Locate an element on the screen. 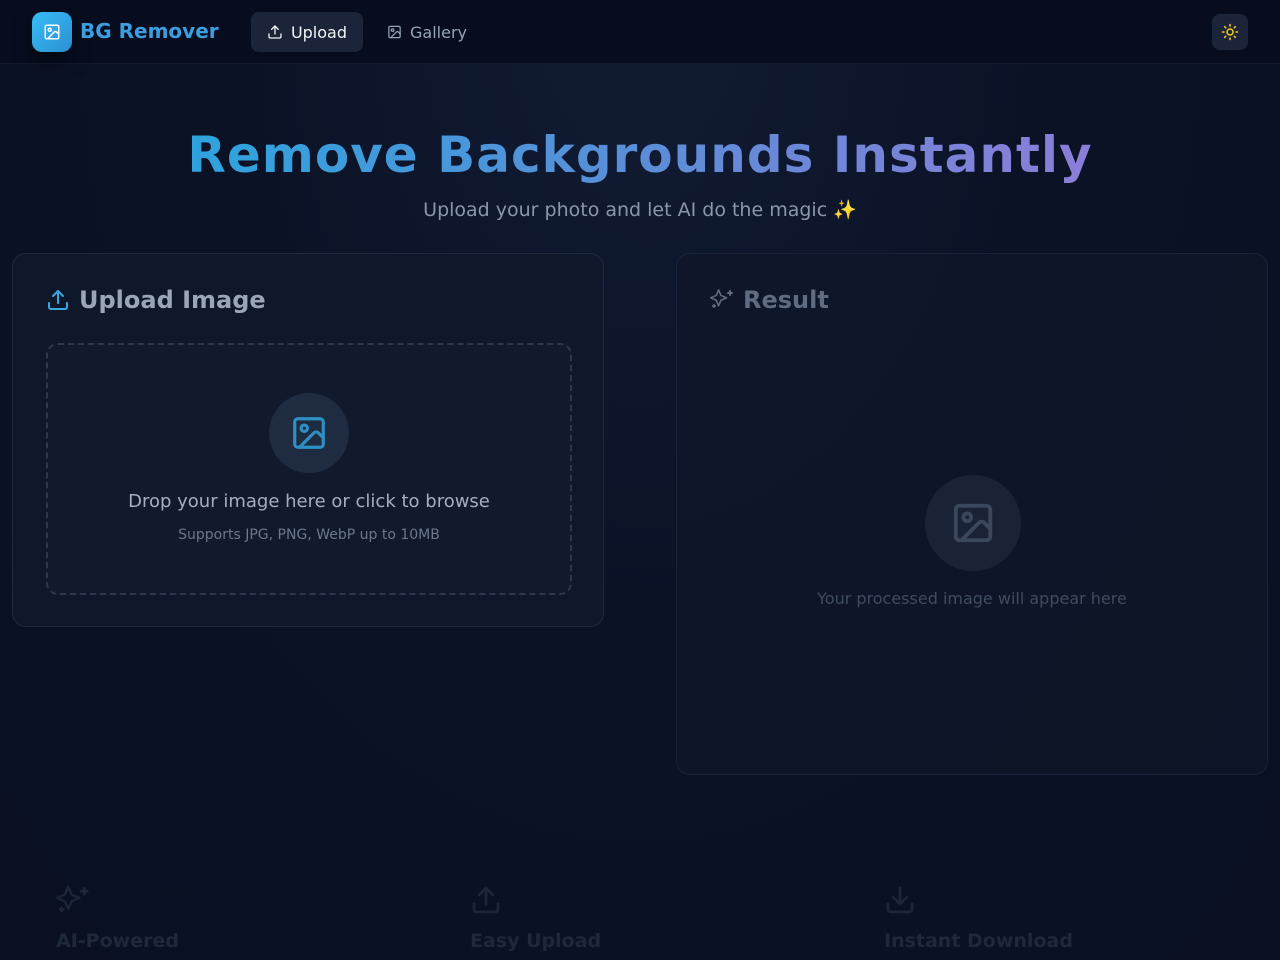  theme-toggle-button is located at coordinates (1230, 32).